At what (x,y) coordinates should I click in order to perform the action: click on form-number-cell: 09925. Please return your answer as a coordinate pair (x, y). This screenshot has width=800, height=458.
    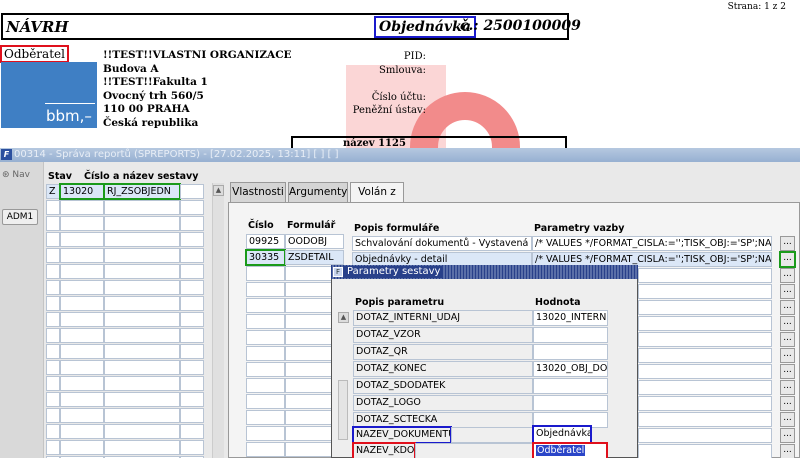
    Looking at the image, I should click on (265, 241).